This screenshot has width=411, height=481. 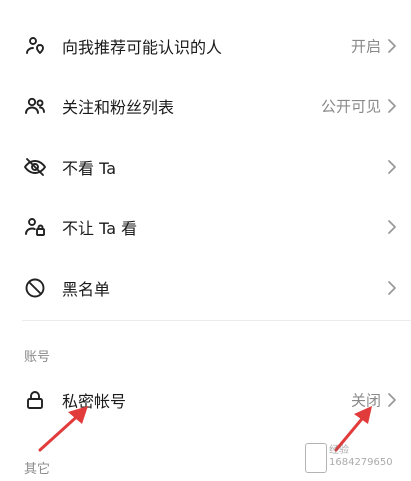 What do you see at coordinates (100, 228) in the screenshot?
I see `row-label: 不让 Ta 看` at bounding box center [100, 228].